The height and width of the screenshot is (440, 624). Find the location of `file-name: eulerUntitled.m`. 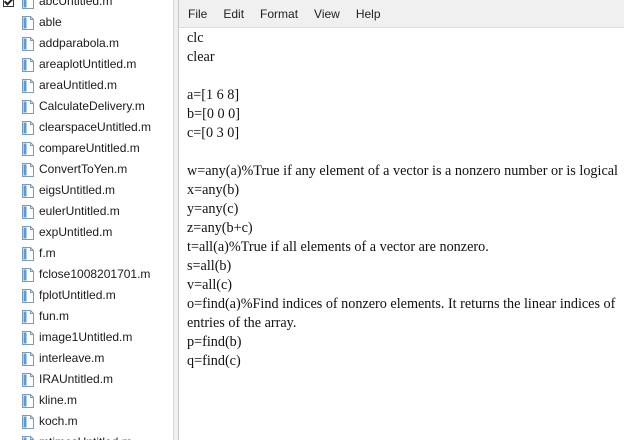

file-name: eulerUntitled.m is located at coordinates (79, 211).